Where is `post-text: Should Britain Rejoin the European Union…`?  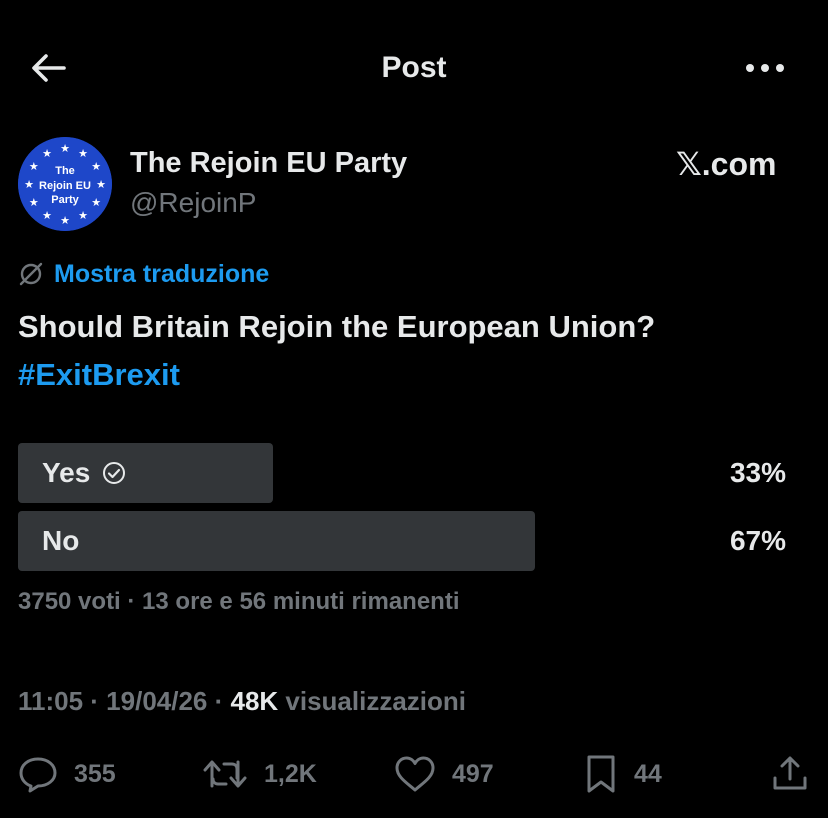 post-text: Should Britain Rejoin the European Union… is located at coordinates (413, 351).